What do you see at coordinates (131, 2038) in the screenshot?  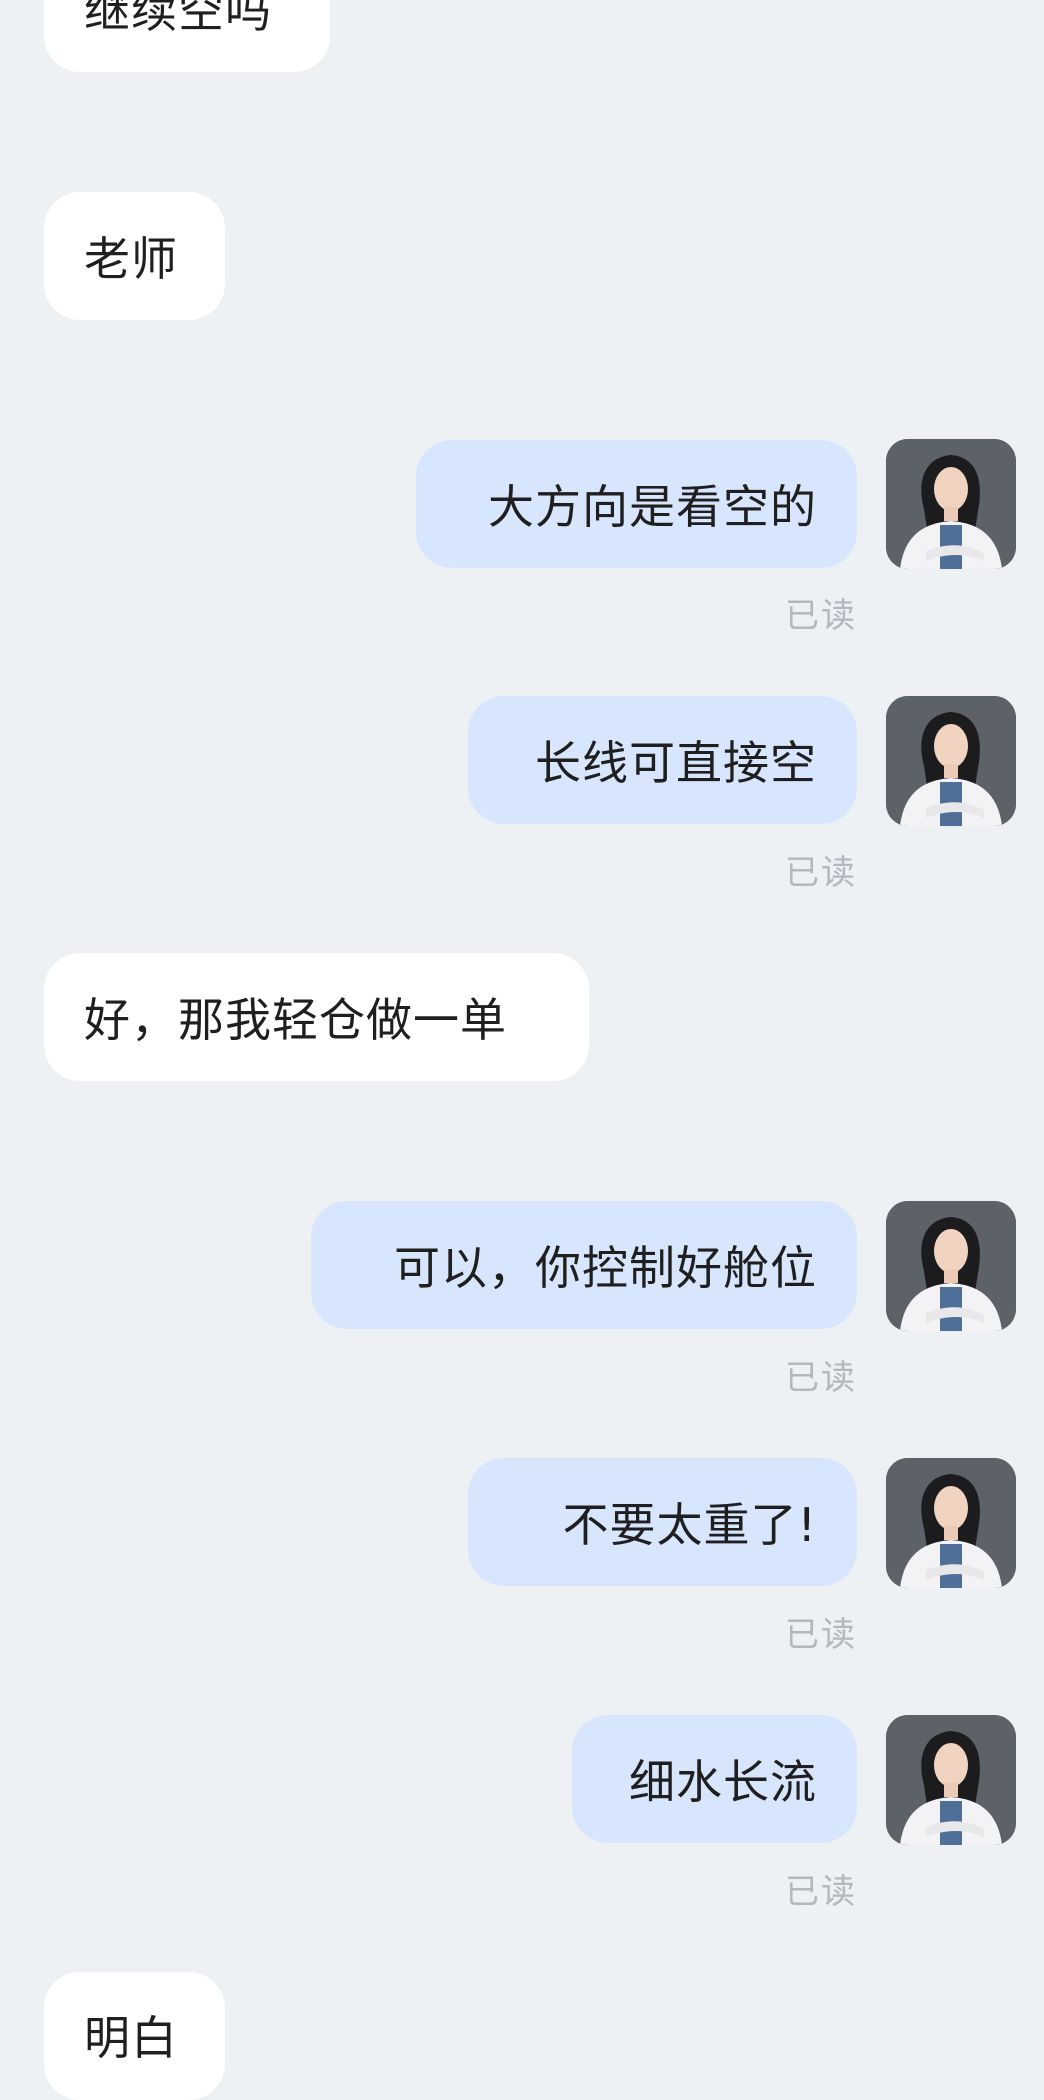 I see `message-text: 明白` at bounding box center [131, 2038].